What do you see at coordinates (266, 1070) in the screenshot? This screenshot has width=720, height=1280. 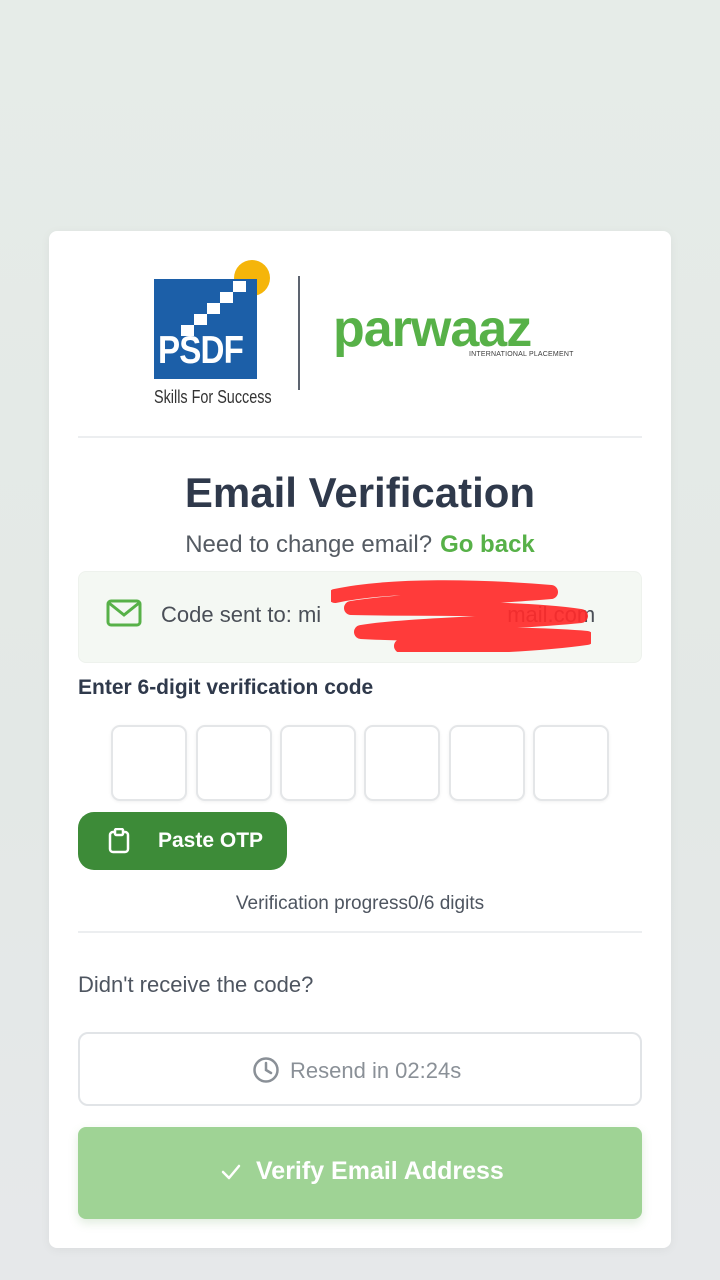 I see `clock-icon` at bounding box center [266, 1070].